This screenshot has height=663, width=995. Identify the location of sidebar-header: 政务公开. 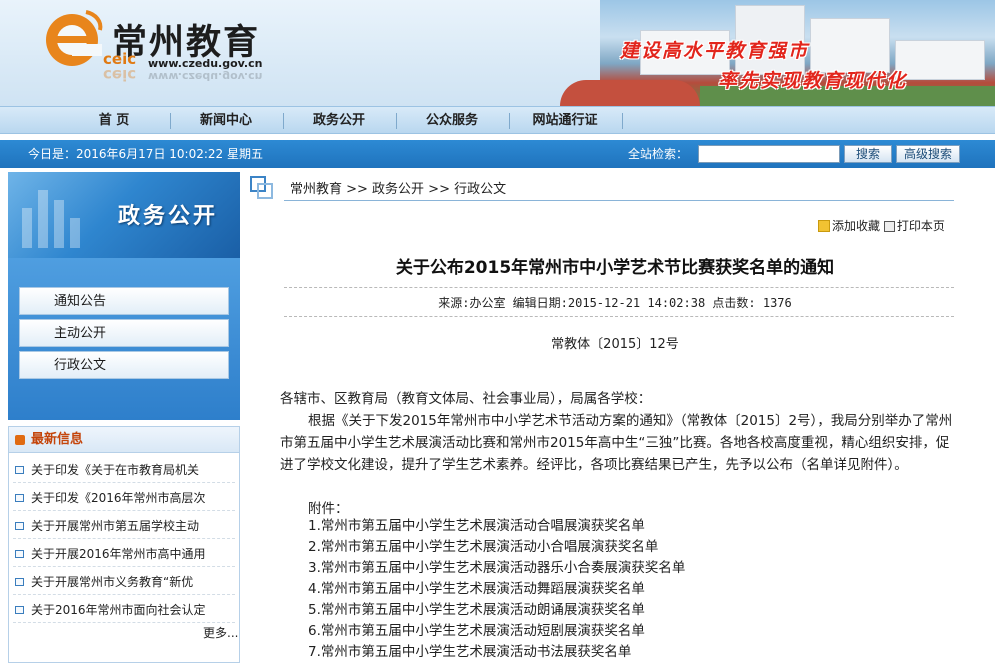
(124, 215).